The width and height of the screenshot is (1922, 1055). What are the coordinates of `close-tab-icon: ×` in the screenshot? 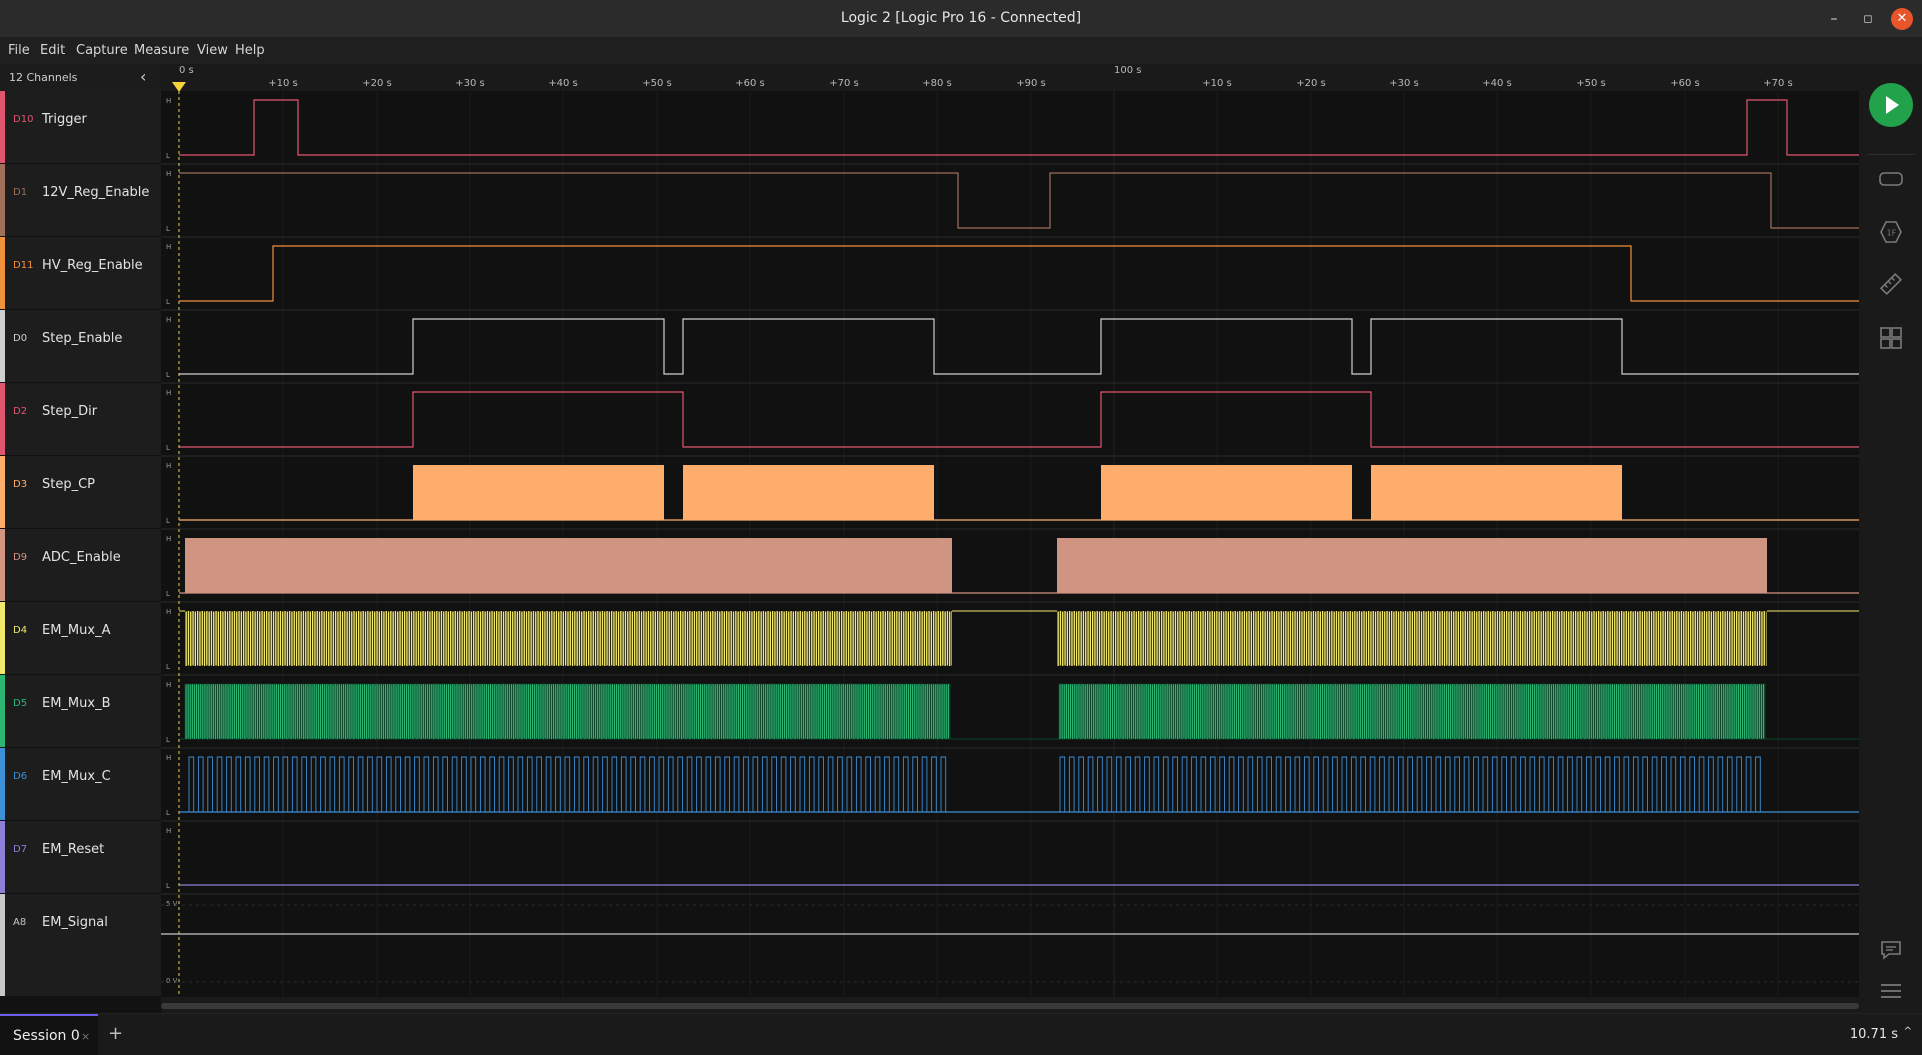 It's located at (85, 1036).